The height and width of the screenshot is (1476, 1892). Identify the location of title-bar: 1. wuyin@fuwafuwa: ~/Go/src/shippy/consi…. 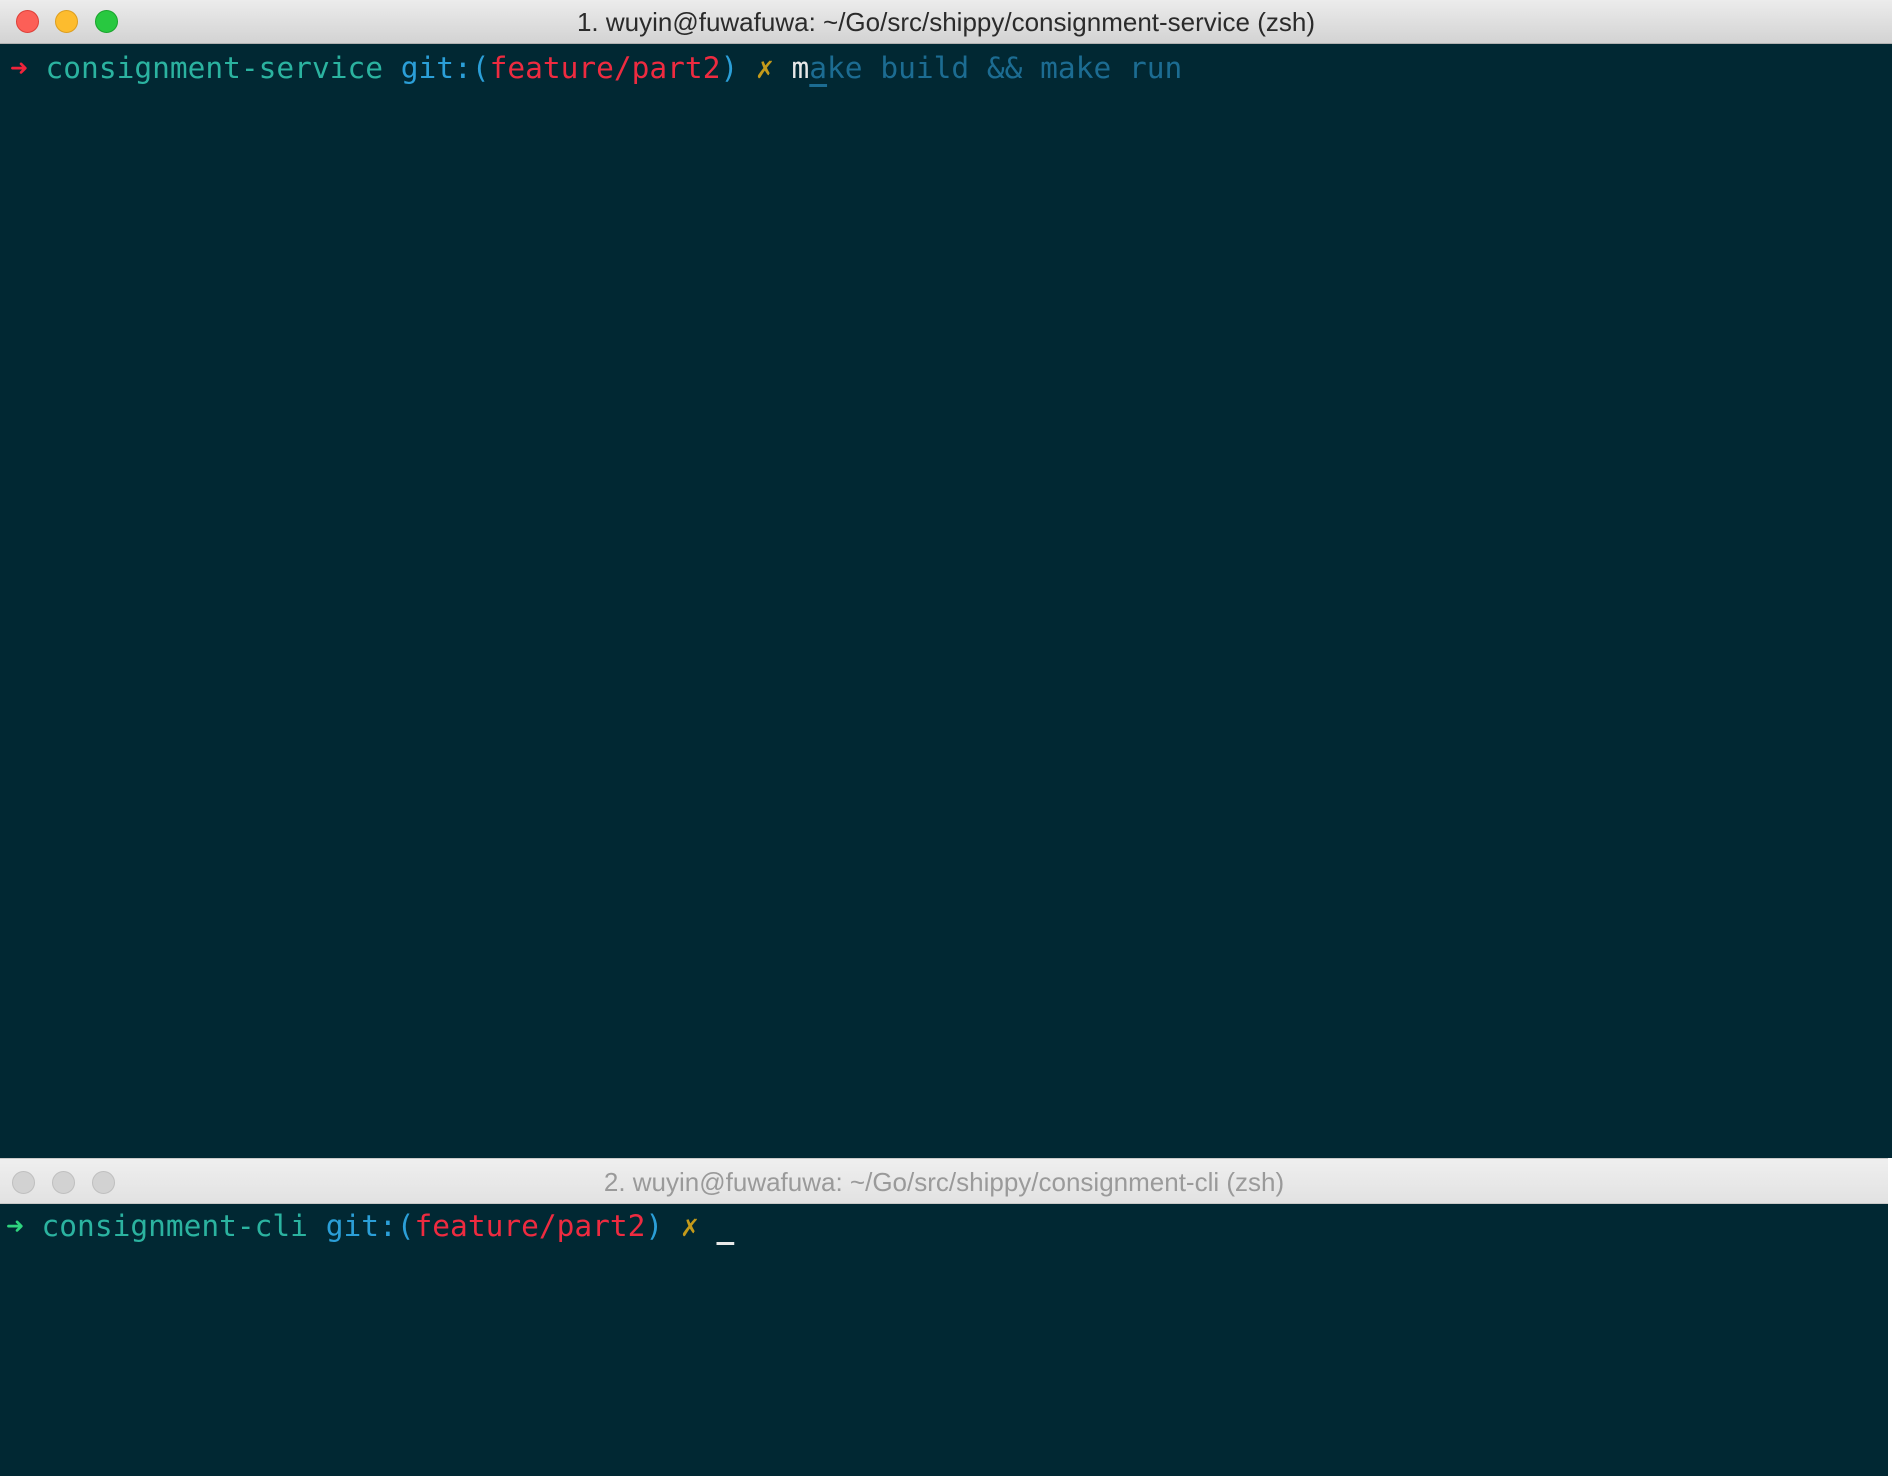
(946, 22).